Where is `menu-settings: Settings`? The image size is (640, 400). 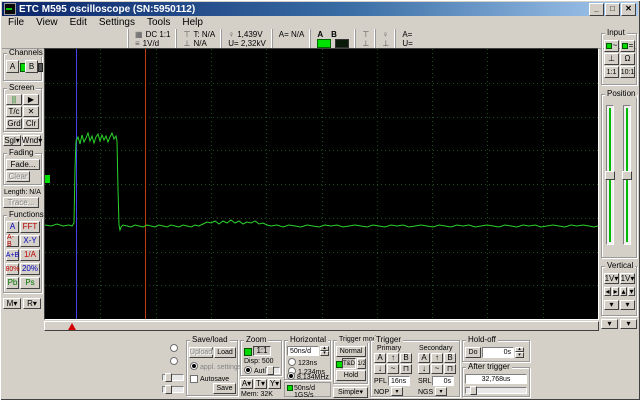 menu-settings: Settings is located at coordinates (117, 22).